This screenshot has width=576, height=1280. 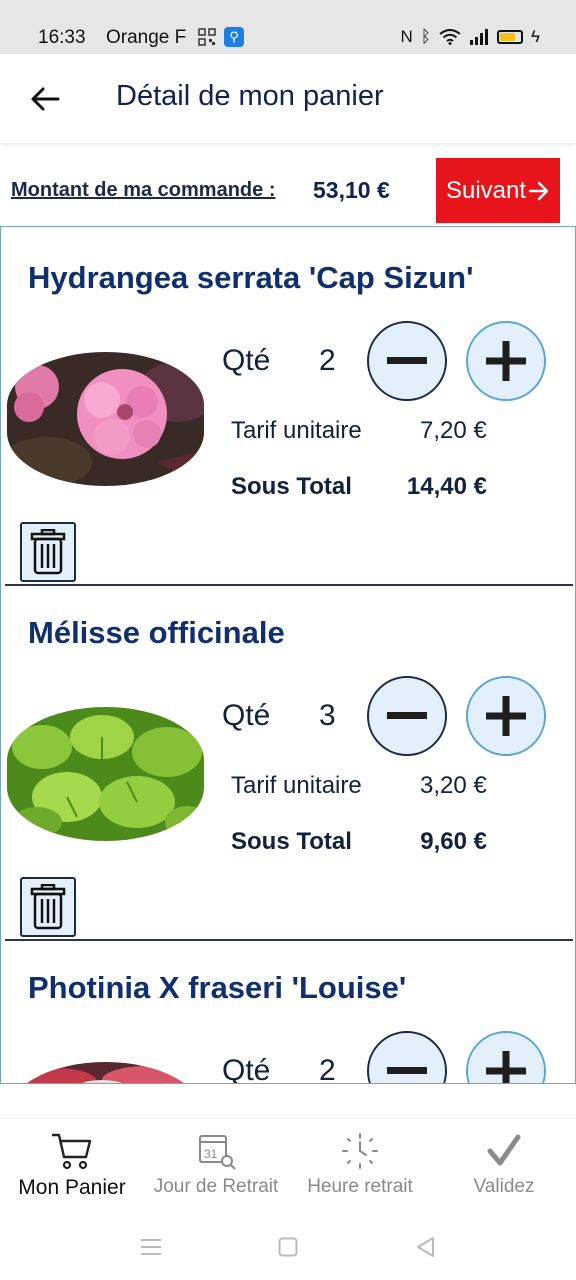 I want to click on qr-code-icon, so click(x=207, y=37).